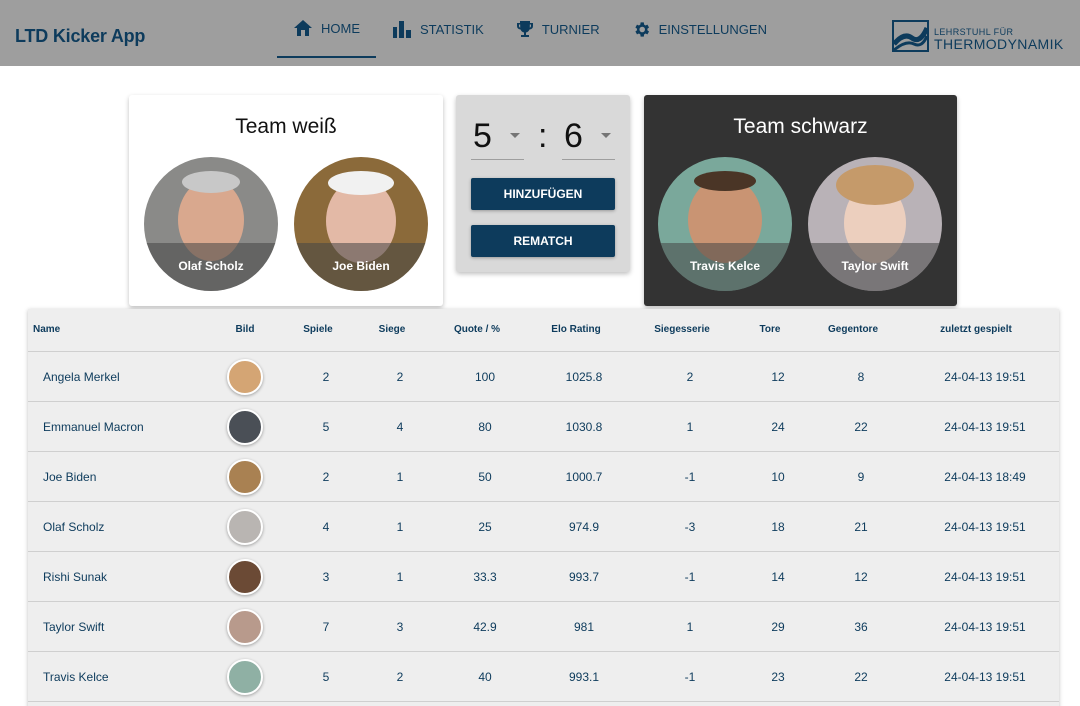 The height and width of the screenshot is (706, 1080). I want to click on column-header-gegentore: Gegentore, so click(853, 329).